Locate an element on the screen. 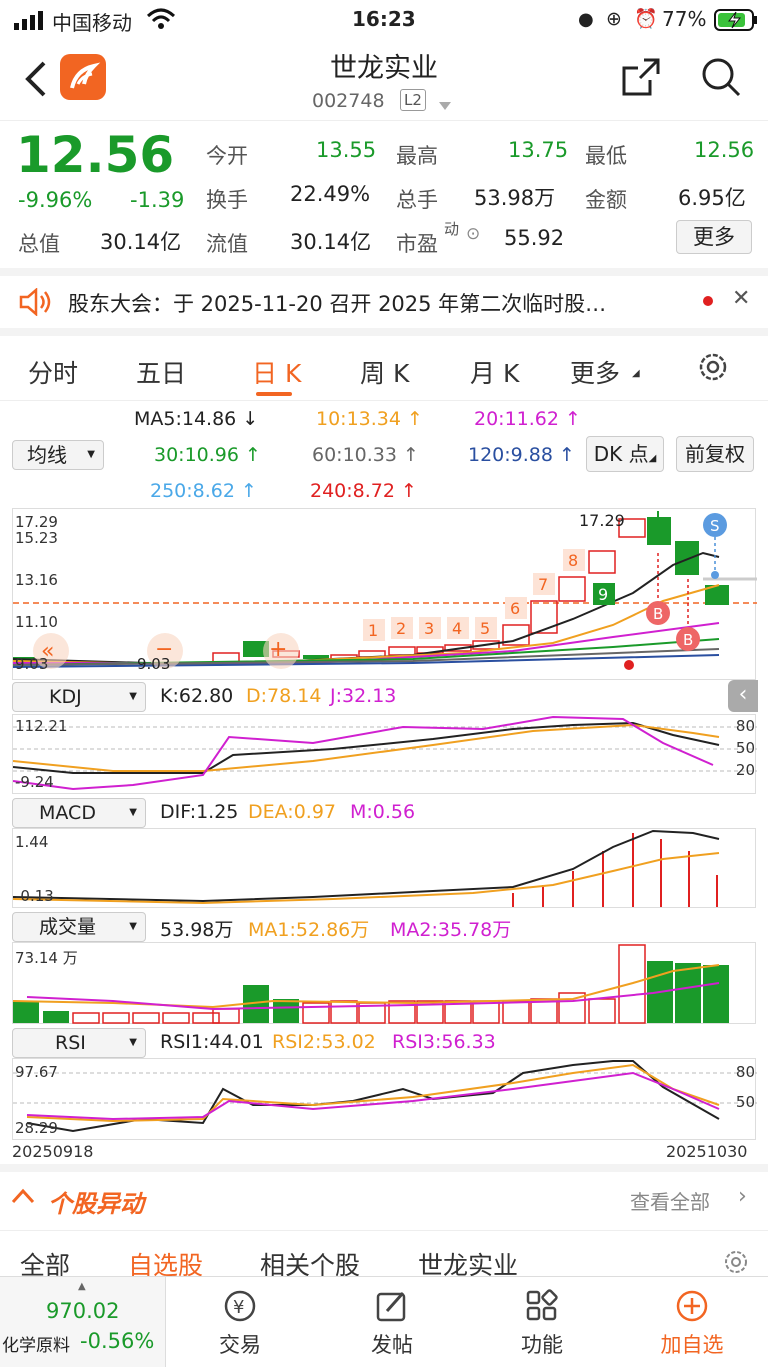 This screenshot has height=1367, width=768. kdj-chart: 112.21 -9.24 80 50 20 is located at coordinates (384, 754).